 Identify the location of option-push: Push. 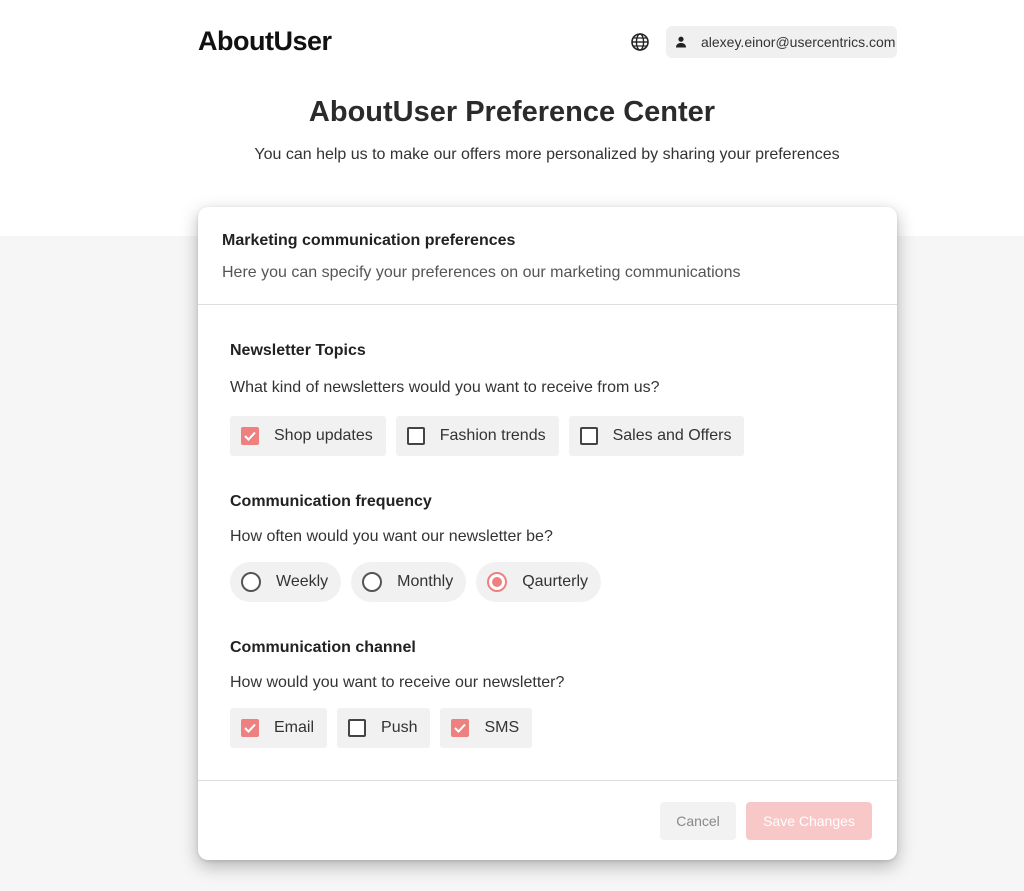
(384, 728).